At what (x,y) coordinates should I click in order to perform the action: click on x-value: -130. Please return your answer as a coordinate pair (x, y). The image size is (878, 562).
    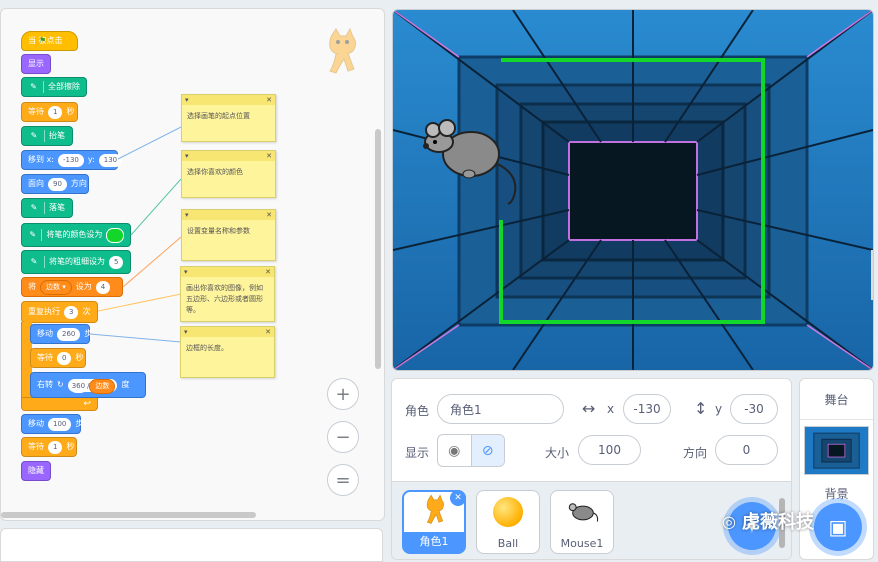
    Looking at the image, I should click on (647, 409).